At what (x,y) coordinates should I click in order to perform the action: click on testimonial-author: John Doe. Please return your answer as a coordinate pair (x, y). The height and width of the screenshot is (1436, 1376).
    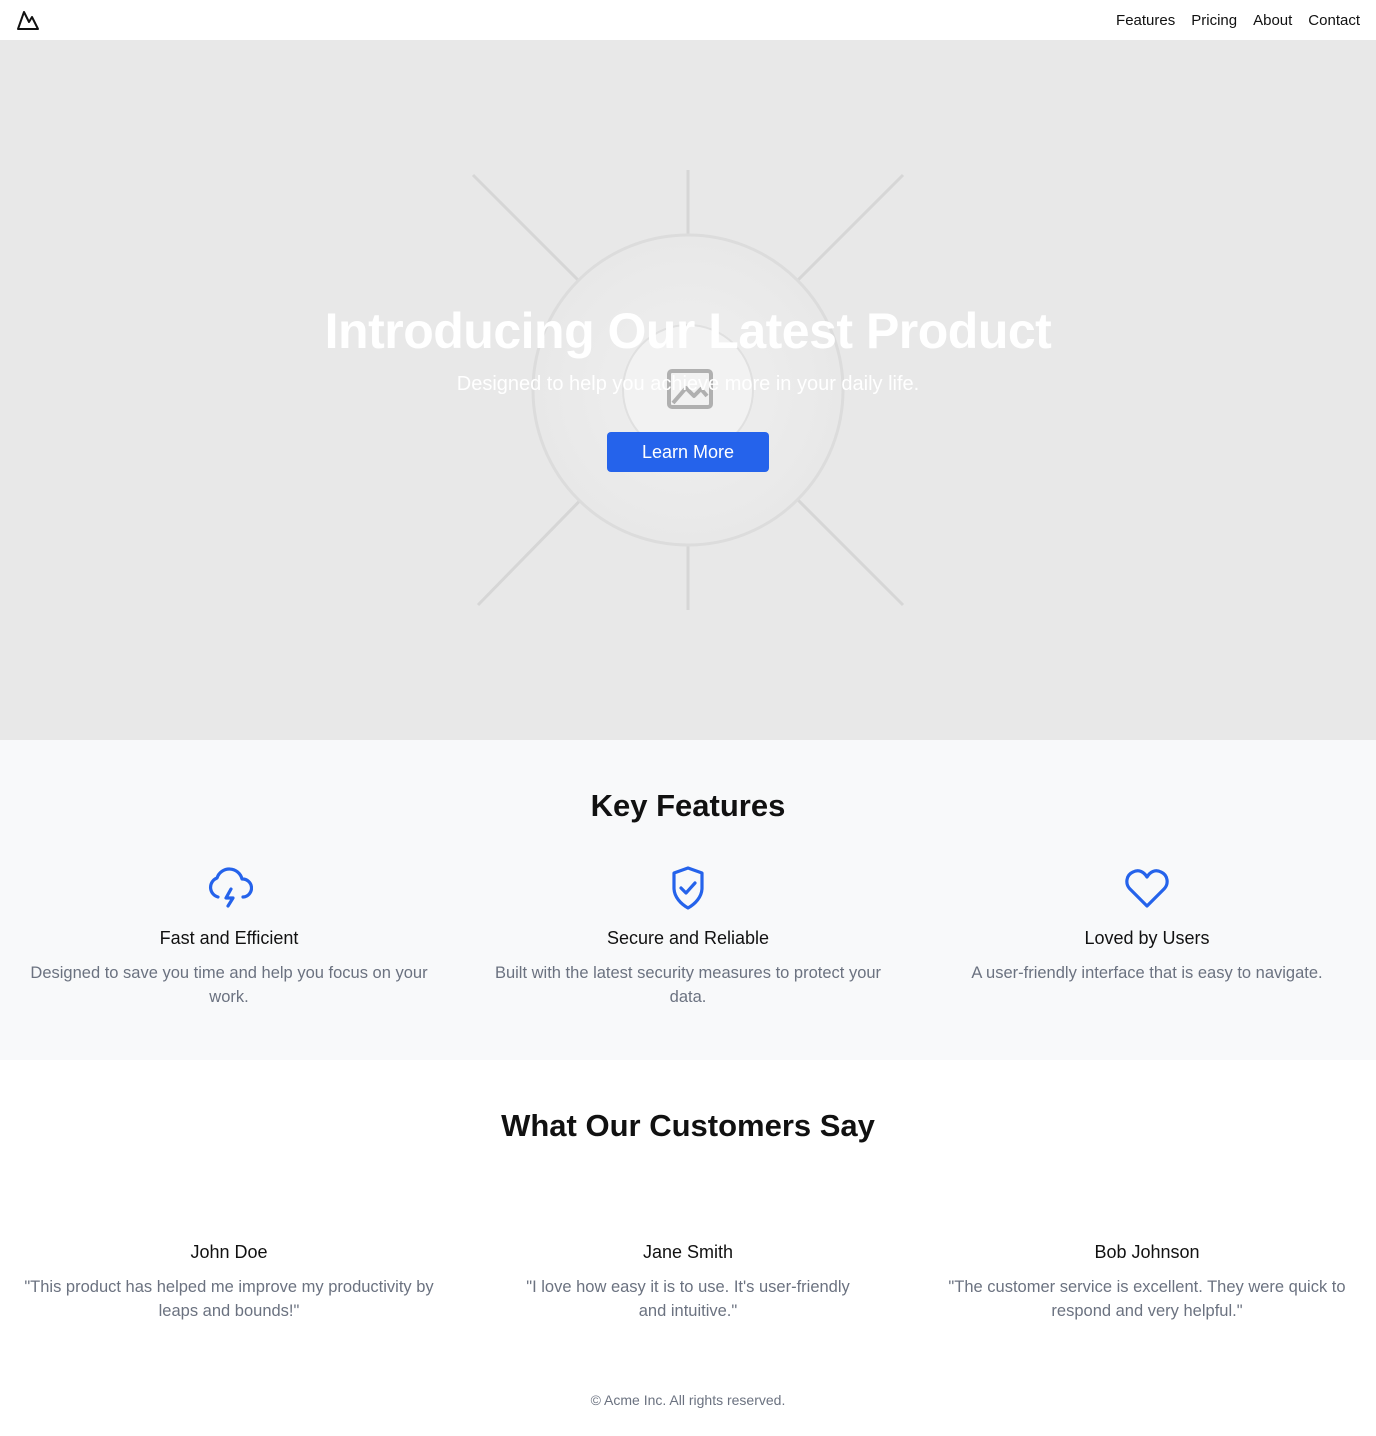
    Looking at the image, I should click on (229, 1252).